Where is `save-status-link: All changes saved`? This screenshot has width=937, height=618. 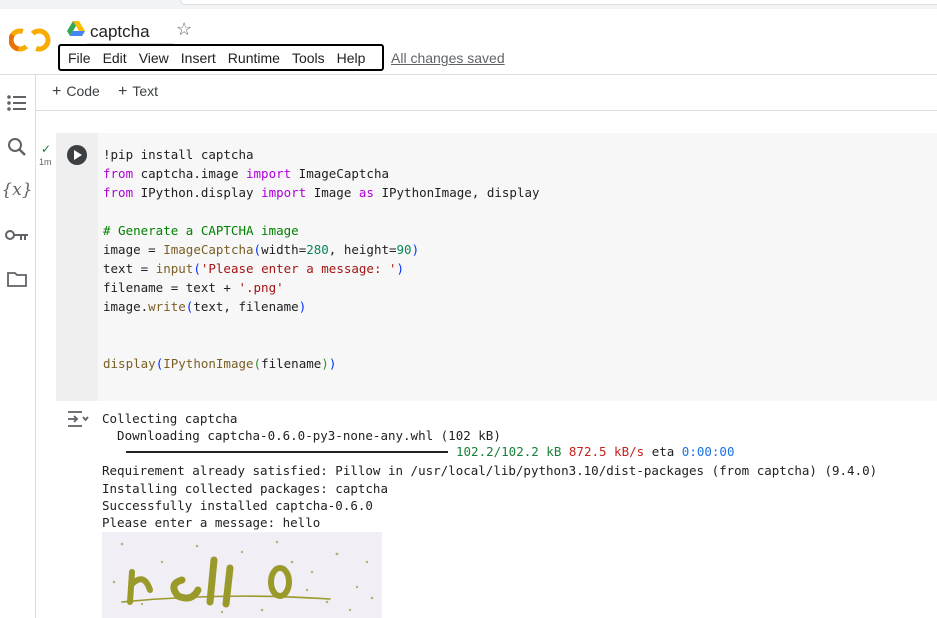
save-status-link: All changes saved is located at coordinates (448, 58).